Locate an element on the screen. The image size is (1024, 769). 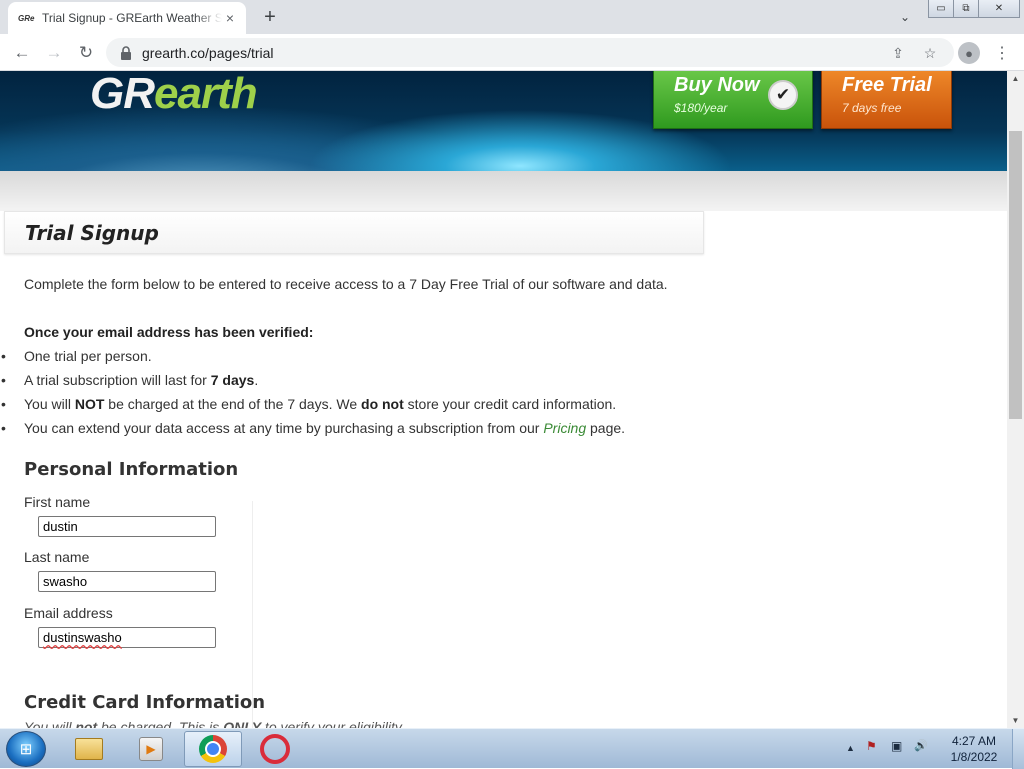
first-name-label: First name is located at coordinates (57, 502).